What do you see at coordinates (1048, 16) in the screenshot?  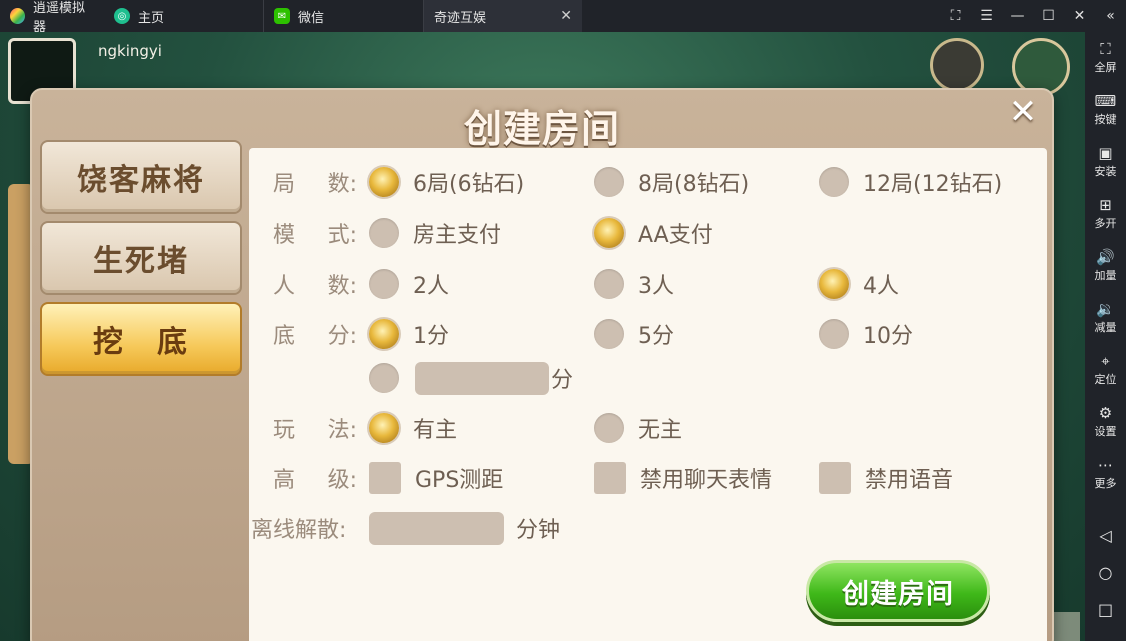 I see `maximize-icon: ☐` at bounding box center [1048, 16].